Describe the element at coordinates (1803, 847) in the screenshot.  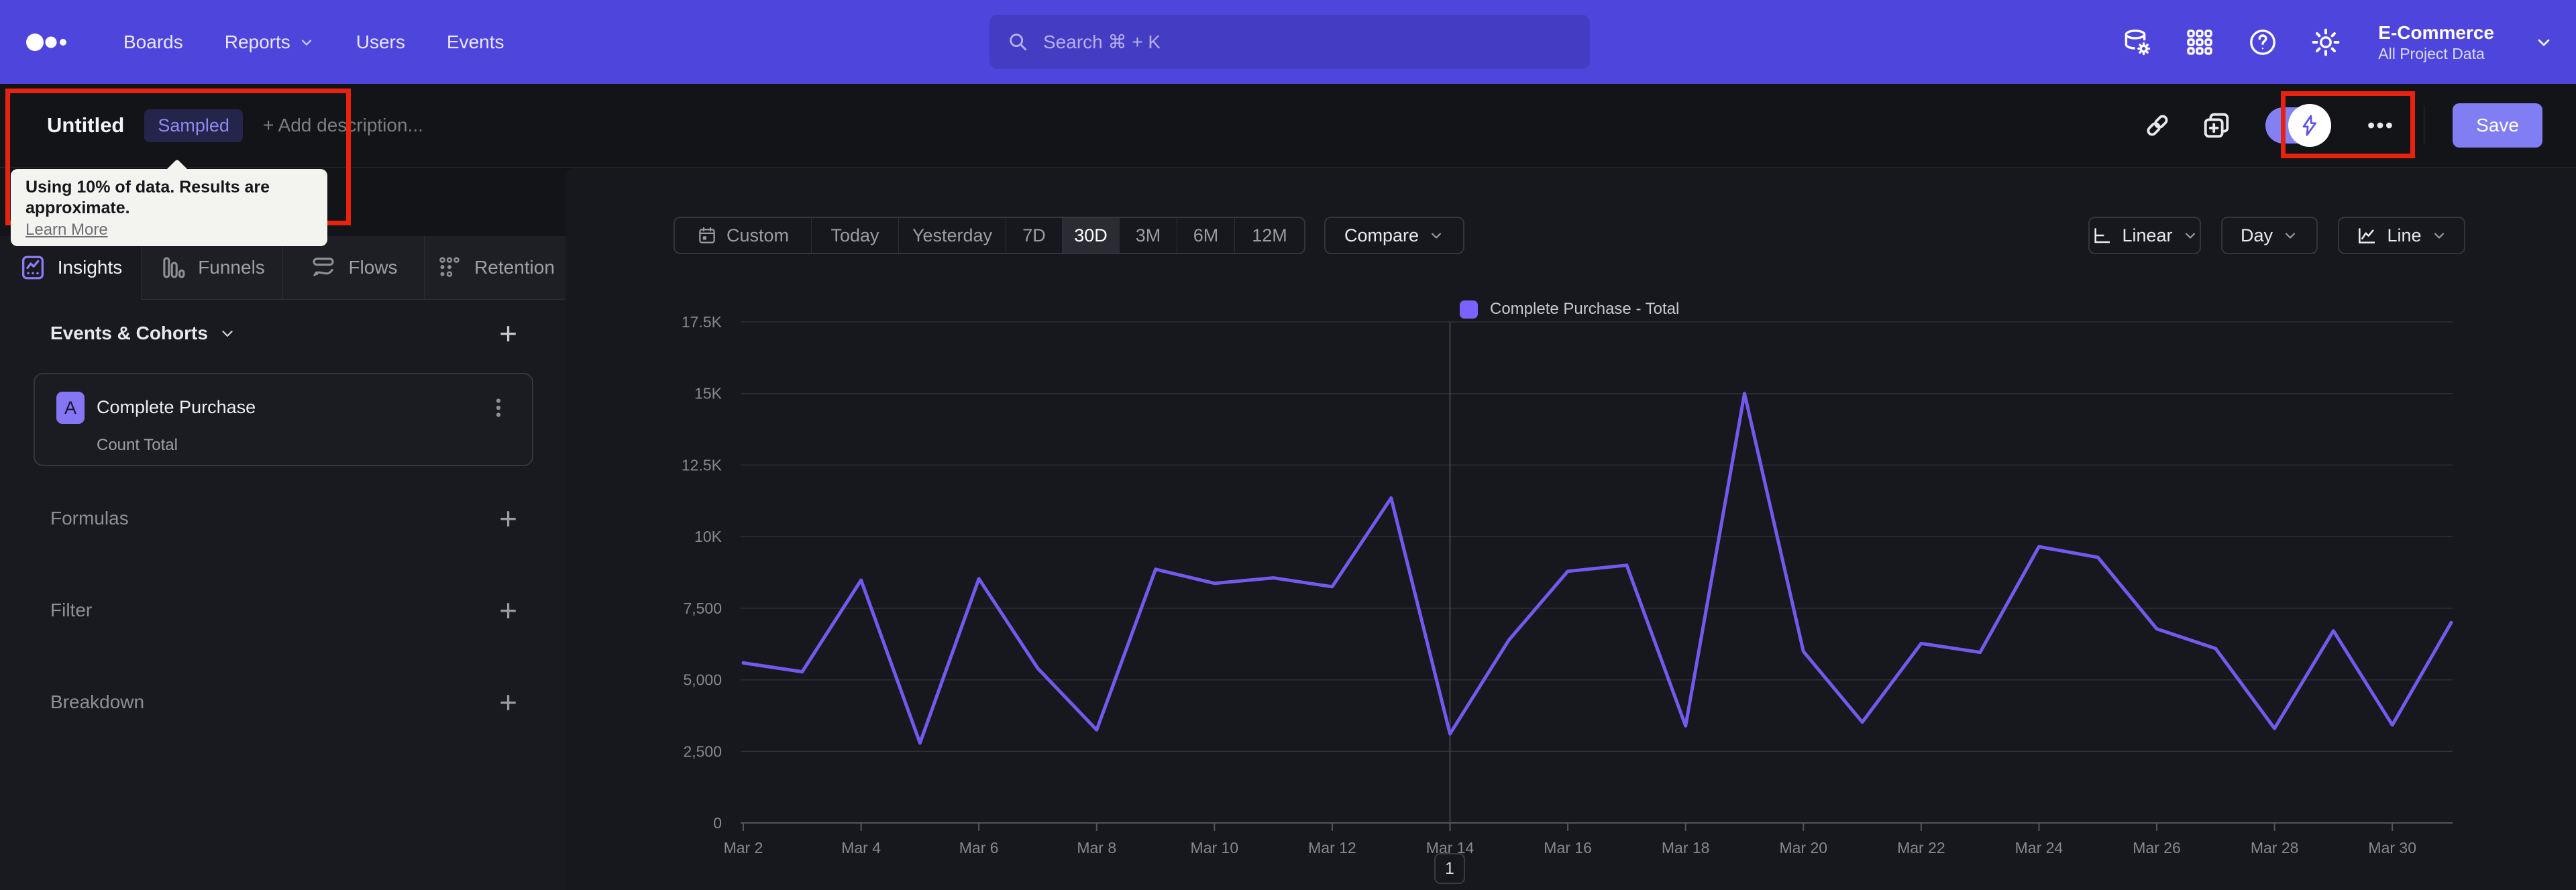
I see `x-tick-label: Mar 20` at that location.